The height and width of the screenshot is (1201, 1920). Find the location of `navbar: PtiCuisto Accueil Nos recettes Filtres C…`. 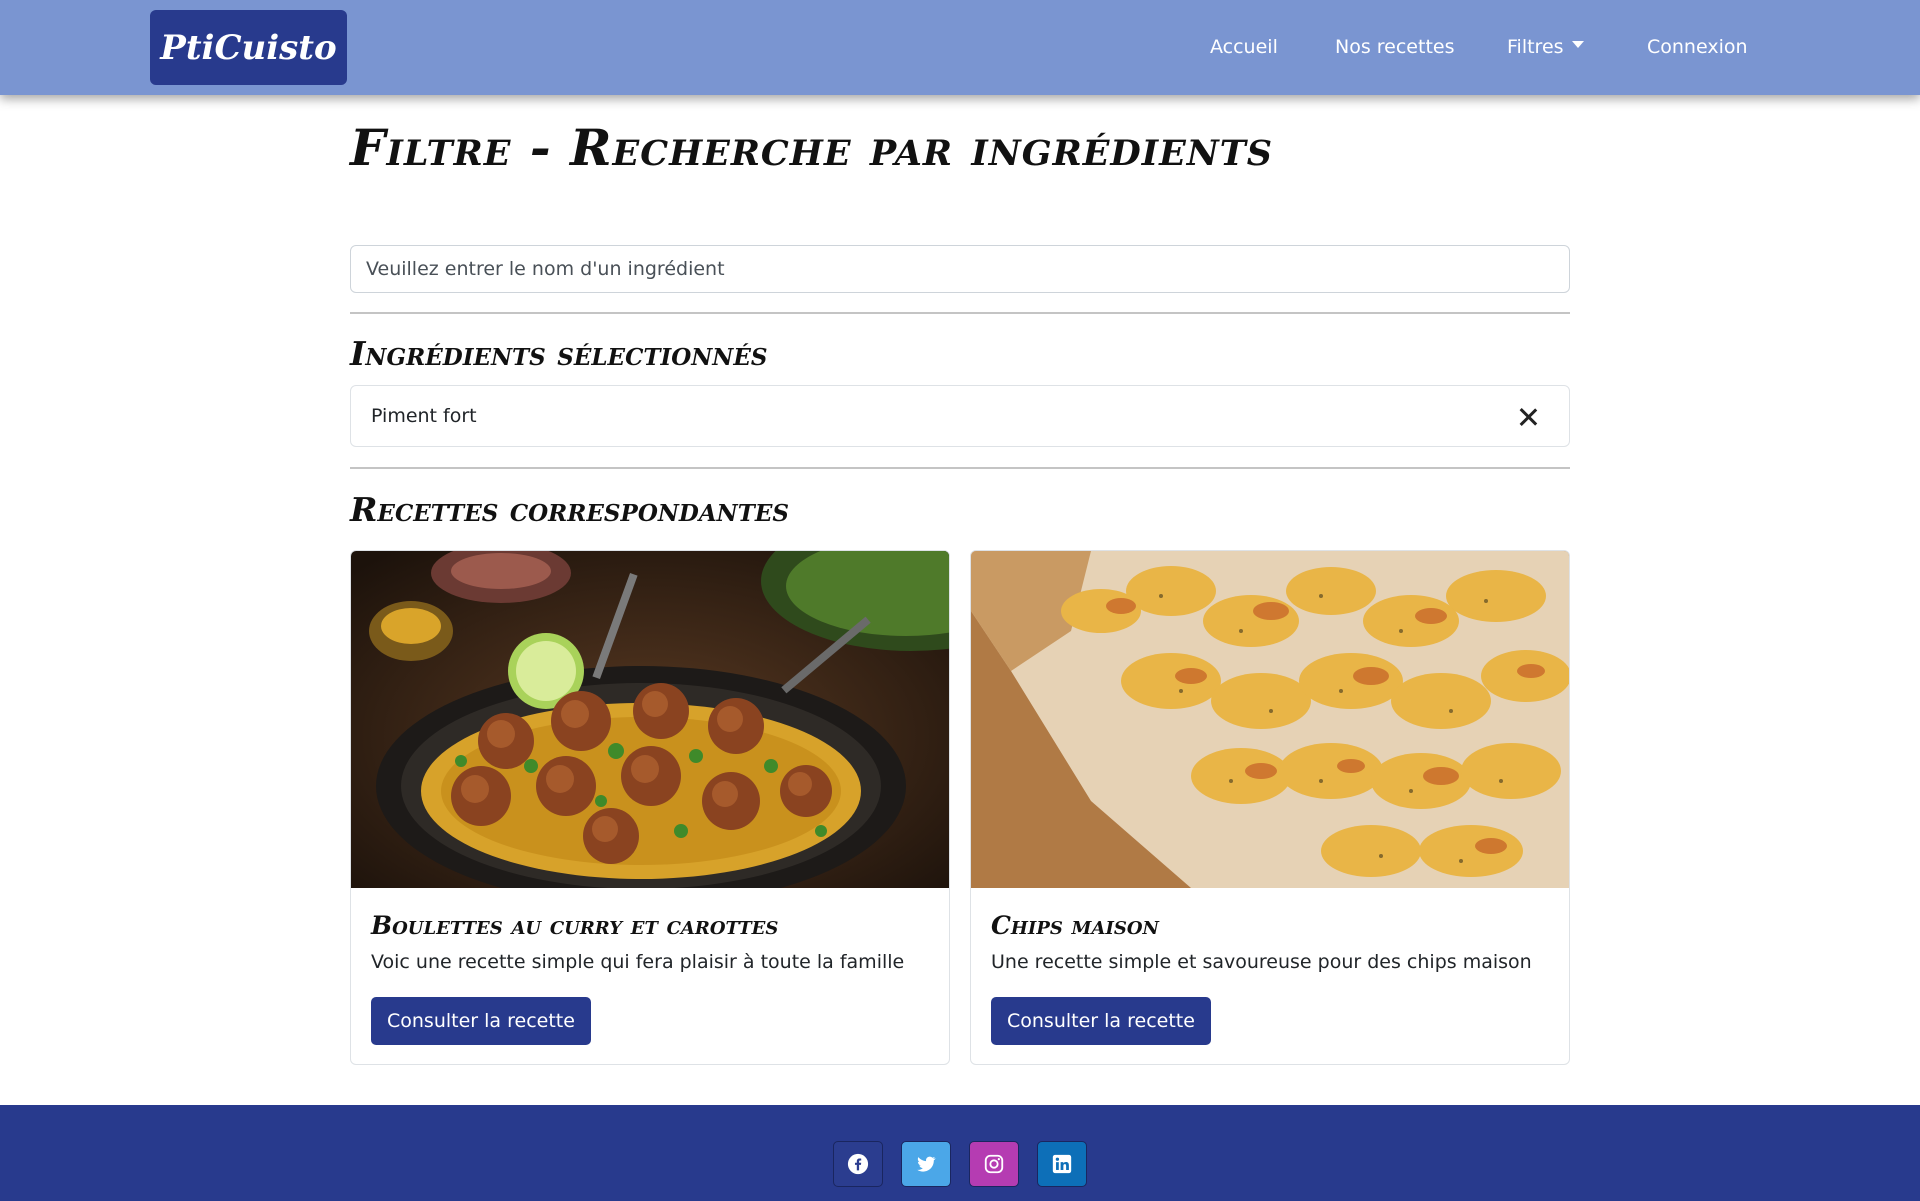

navbar: PtiCuisto Accueil Nos recettes Filtres C… is located at coordinates (960, 47).